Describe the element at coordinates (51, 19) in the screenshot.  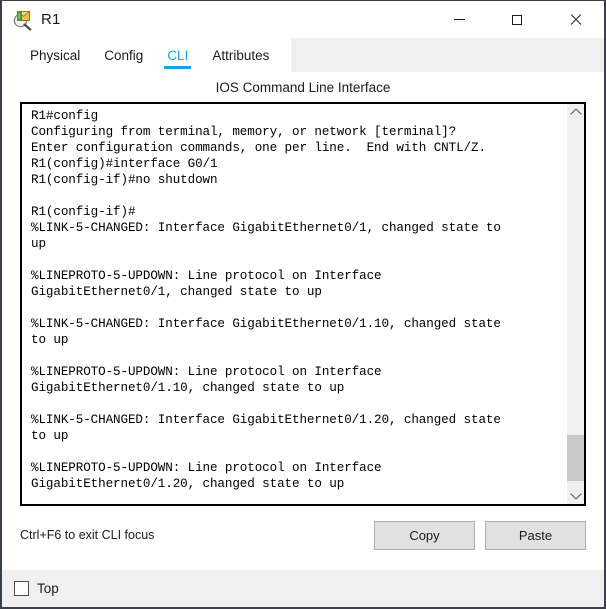
I see `window-title: R1` at that location.